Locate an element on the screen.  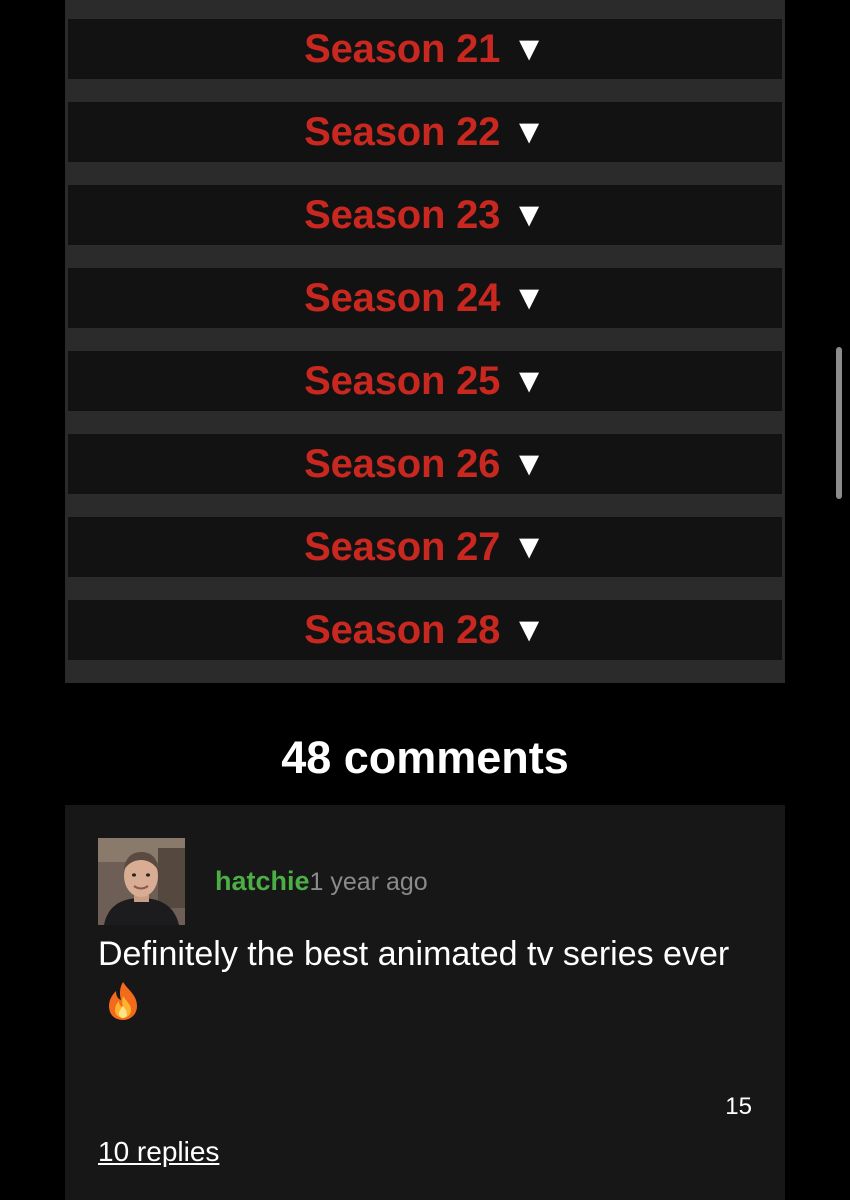
season-row-28: Season 28 ▼ is located at coordinates (425, 630).